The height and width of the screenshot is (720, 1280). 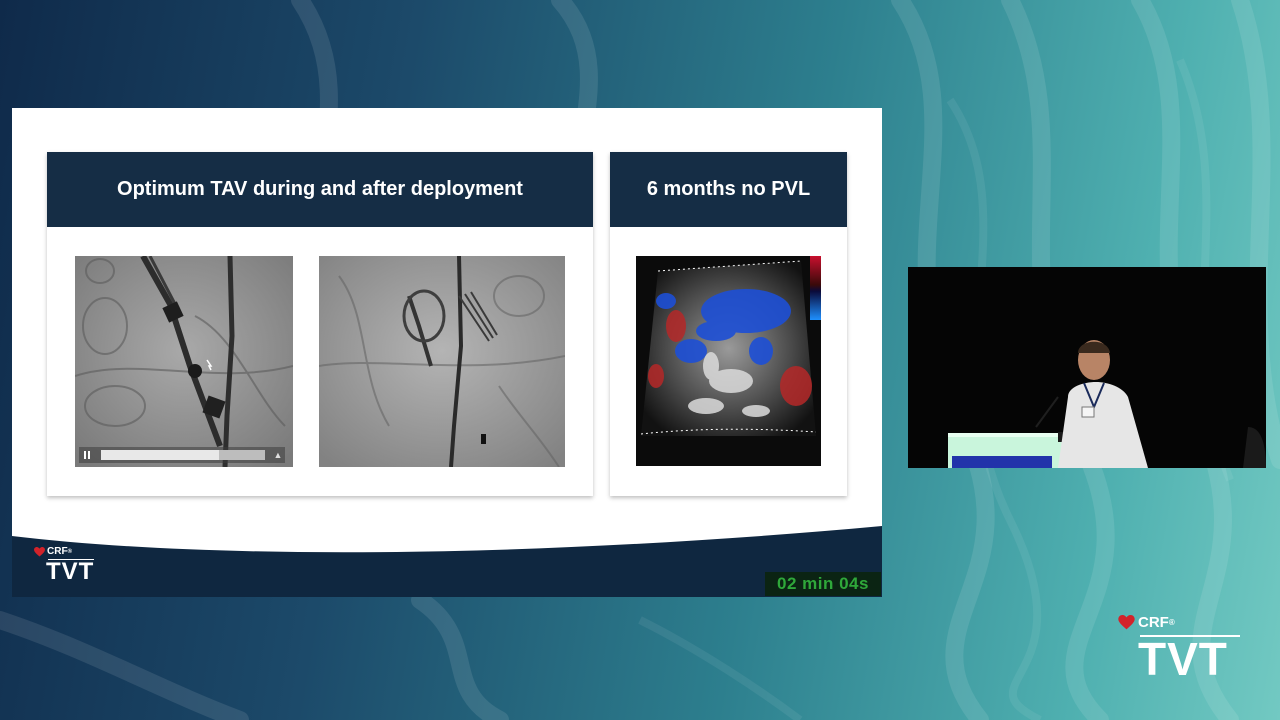 I want to click on corner-logo: CRF ® TVT, so click(x=1179, y=649).